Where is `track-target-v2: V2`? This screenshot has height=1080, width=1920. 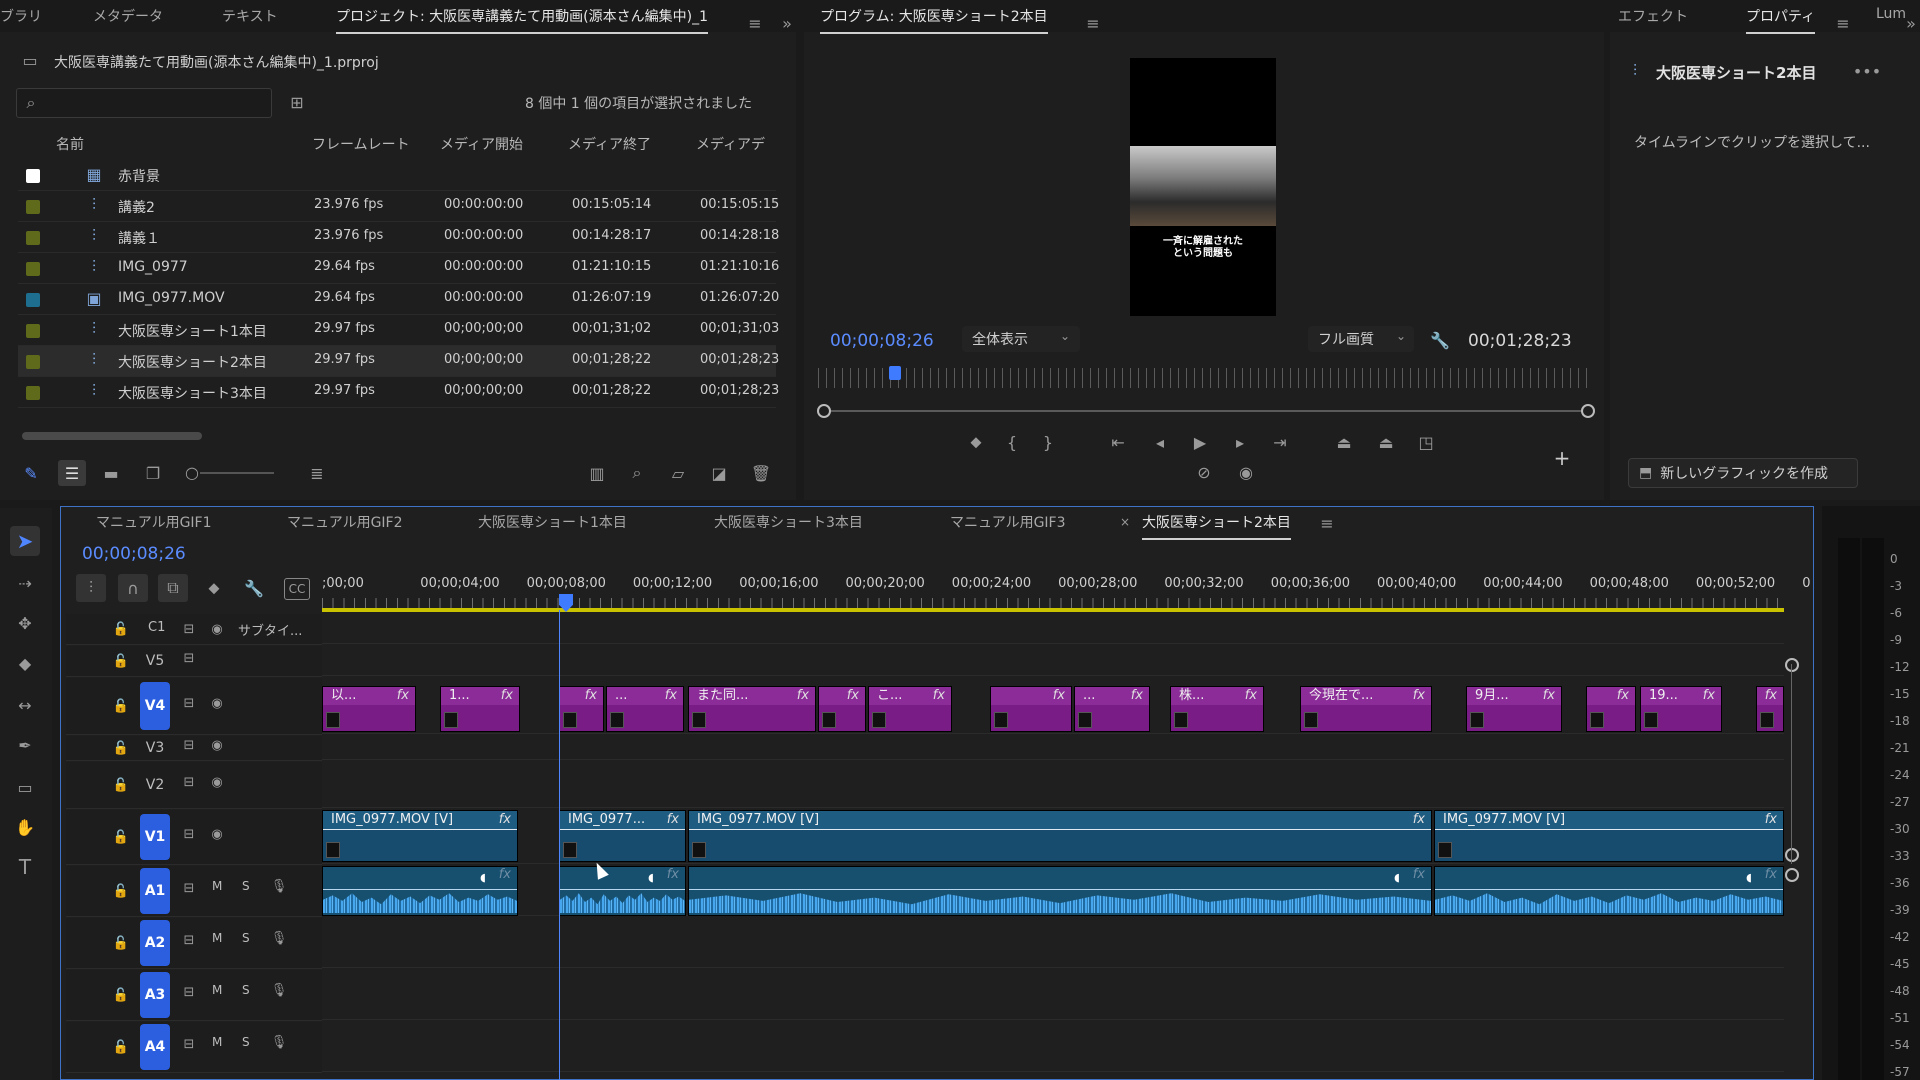 track-target-v2: V2 is located at coordinates (155, 785).